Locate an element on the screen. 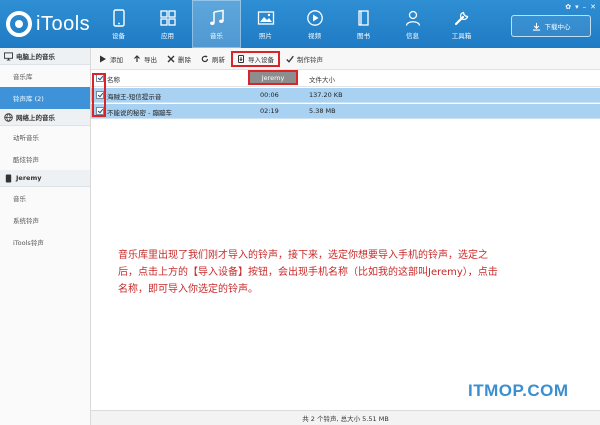 Image resolution: width=600 pixels, height=425 pixels. row-name: 海贼王-短信提示音 is located at coordinates (134, 97).